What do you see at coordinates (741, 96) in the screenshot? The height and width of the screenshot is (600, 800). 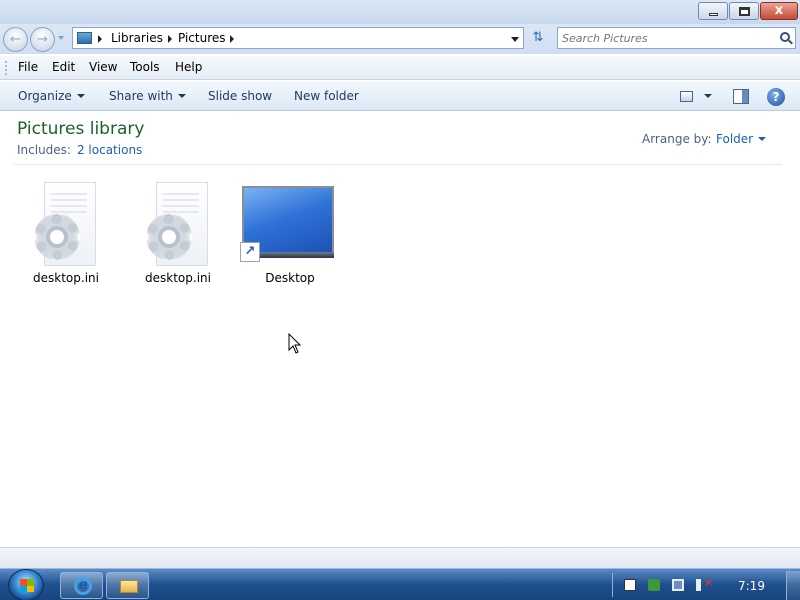 I see `preview-pane-icon` at bounding box center [741, 96].